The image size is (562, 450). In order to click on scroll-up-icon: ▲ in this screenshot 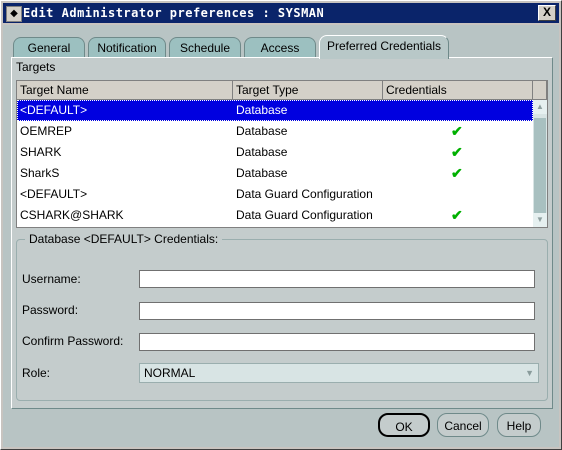, I will do `click(540, 107)`.